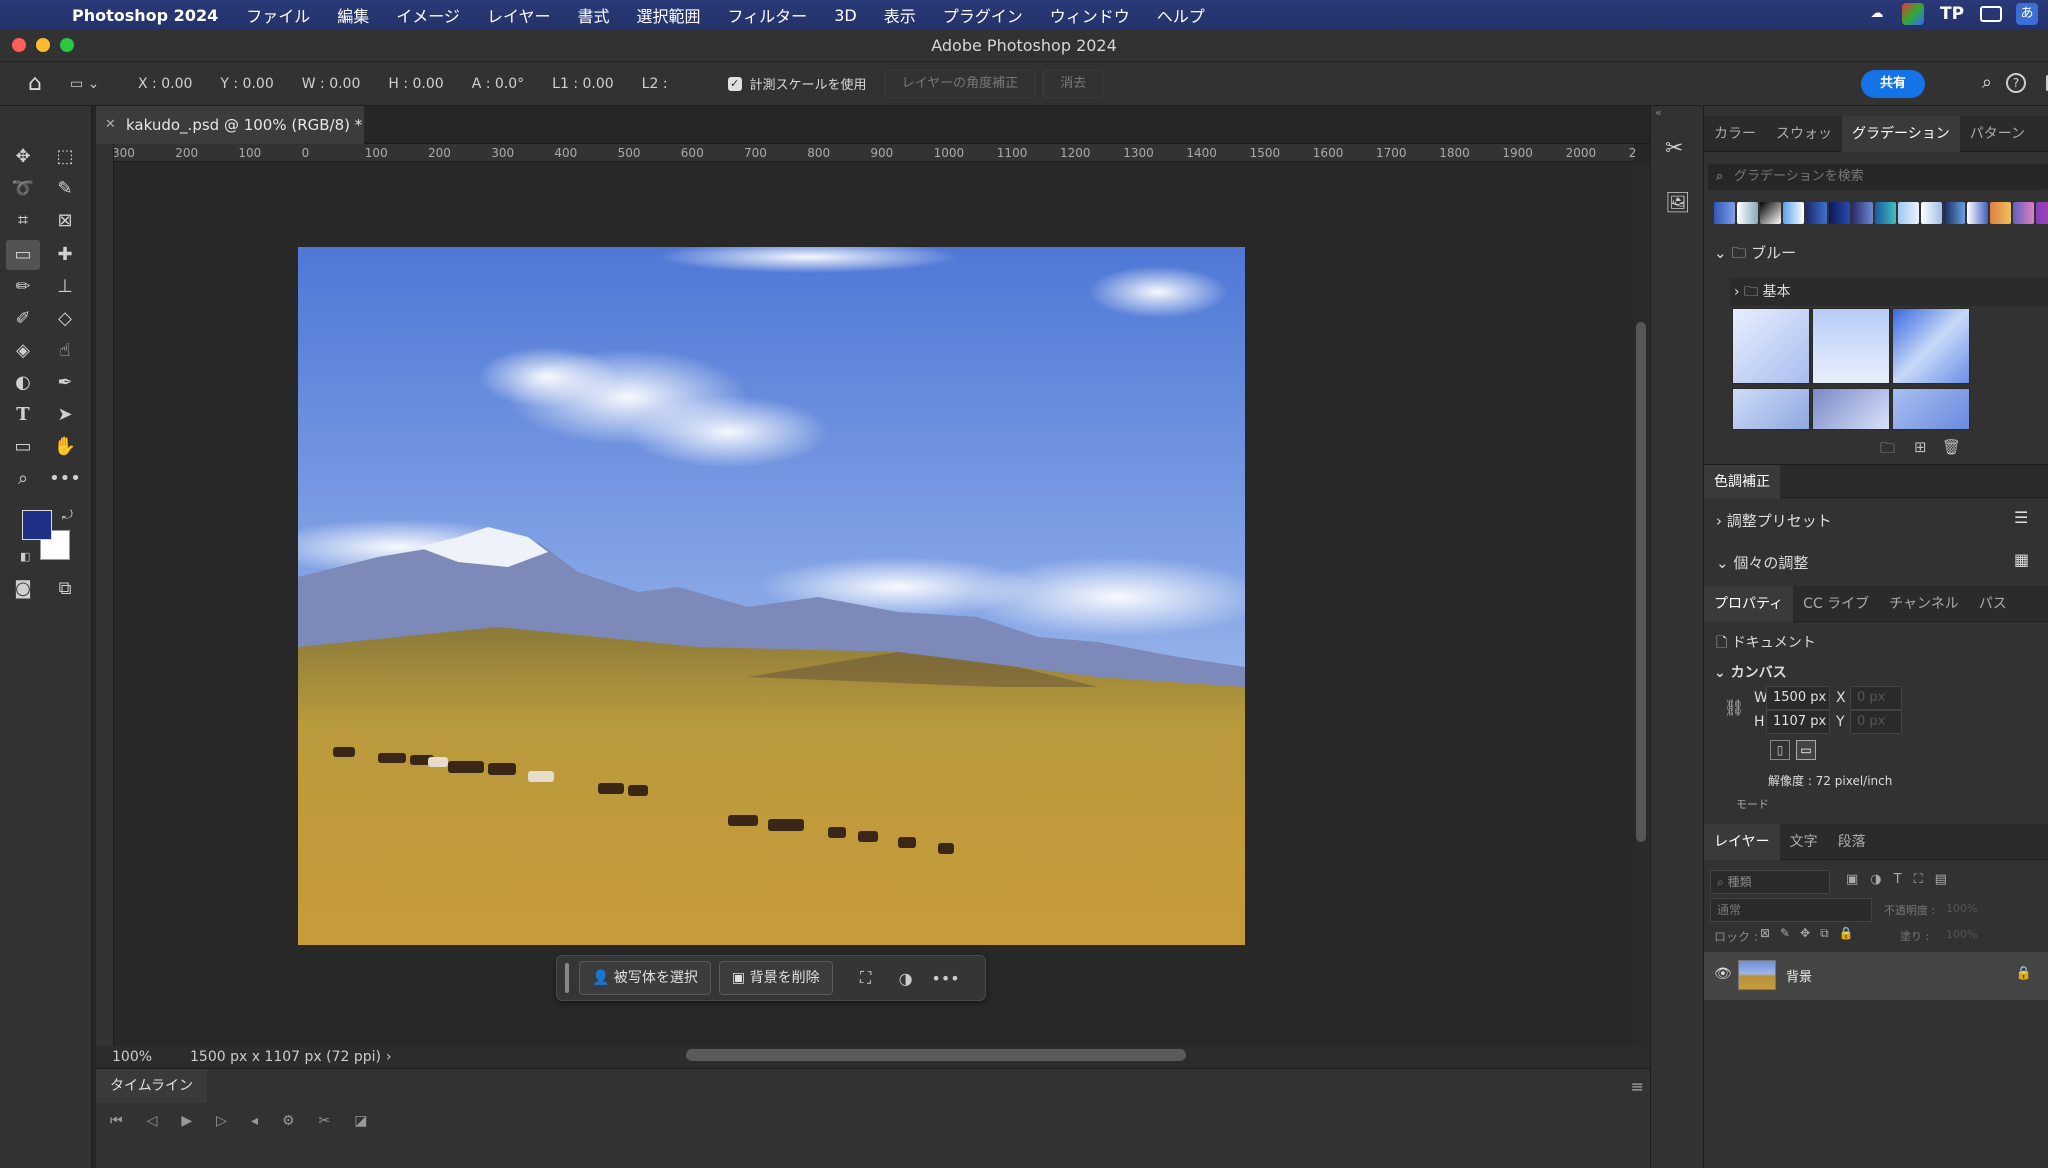 The image size is (2048, 1168). What do you see at coordinates (1913, 14) in the screenshot?
I see `color-sync-icon` at bounding box center [1913, 14].